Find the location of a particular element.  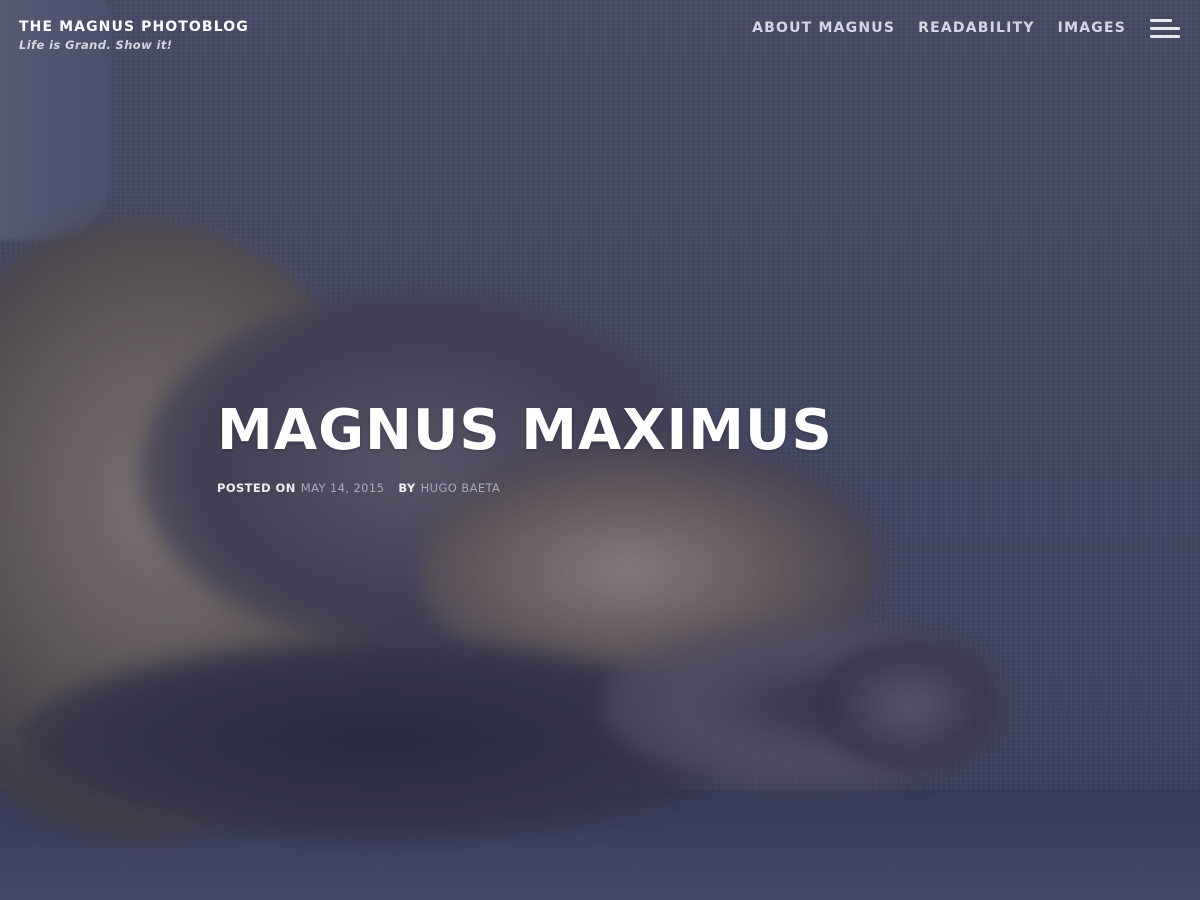

site-description: Life is Grand. Show it! is located at coordinates (96, 45).